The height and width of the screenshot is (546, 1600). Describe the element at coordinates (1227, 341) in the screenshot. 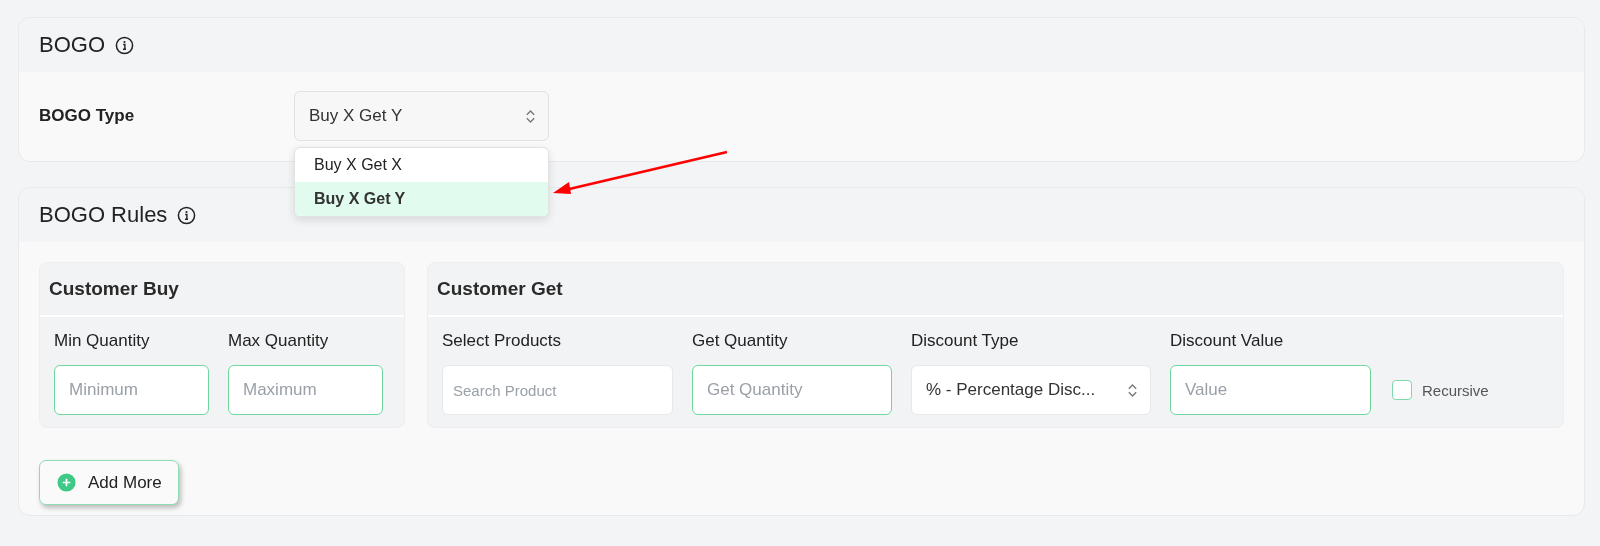

I see `field-label: Discount Value` at that location.